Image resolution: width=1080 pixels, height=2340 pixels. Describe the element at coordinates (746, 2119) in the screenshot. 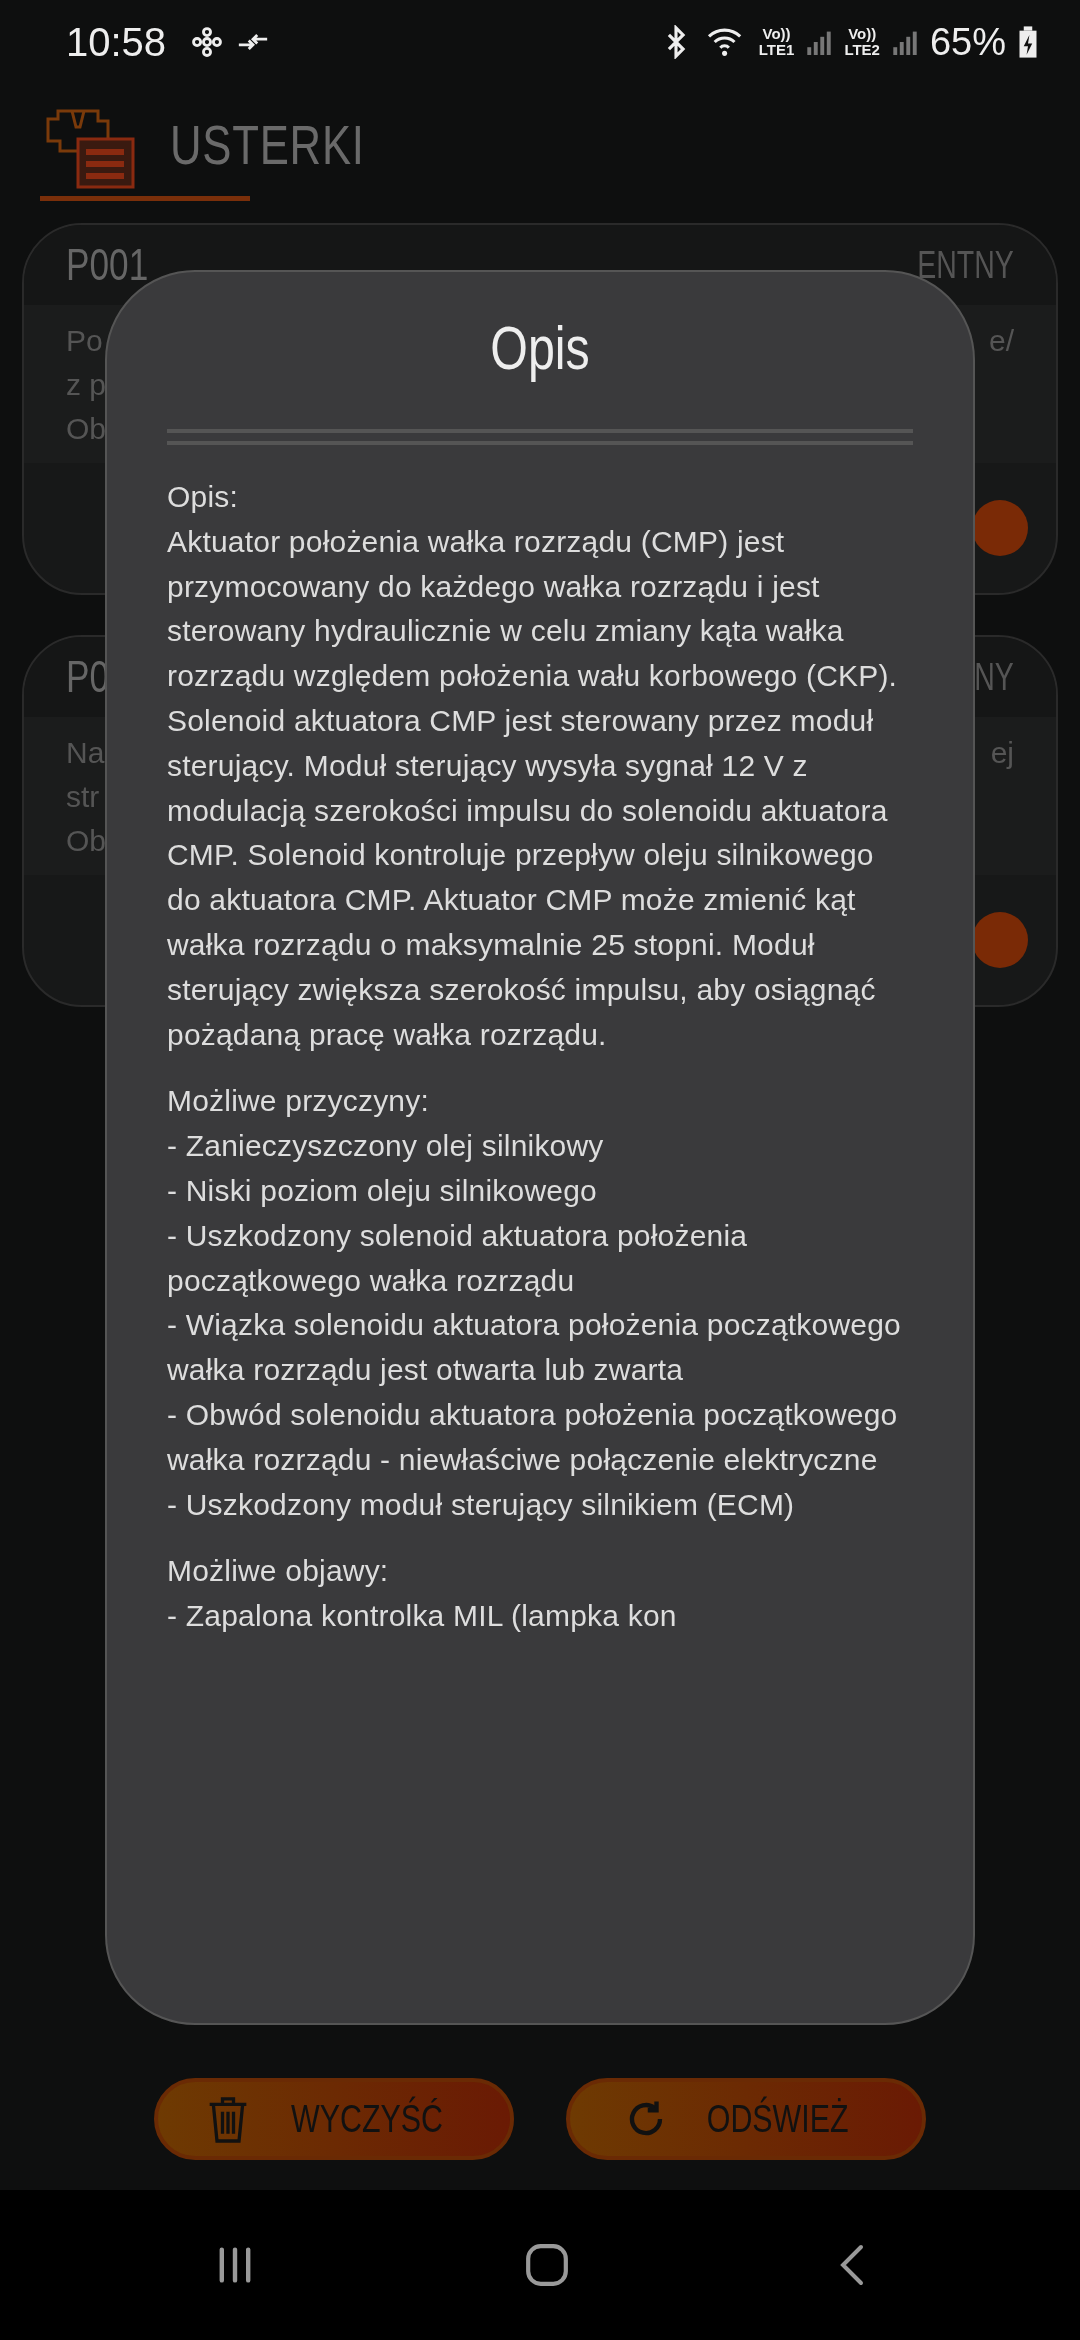

I see `action-button: ODŚWIEŻ` at that location.